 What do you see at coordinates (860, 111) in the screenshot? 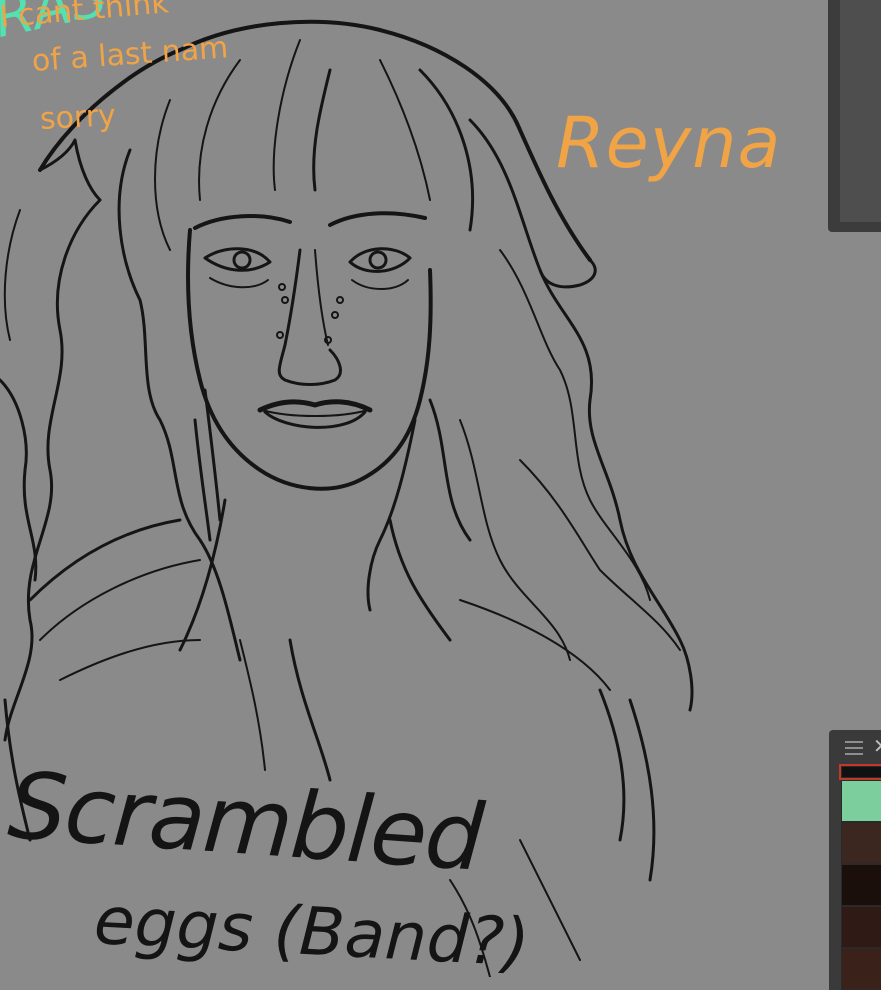
I see `docked-panel-body` at bounding box center [860, 111].